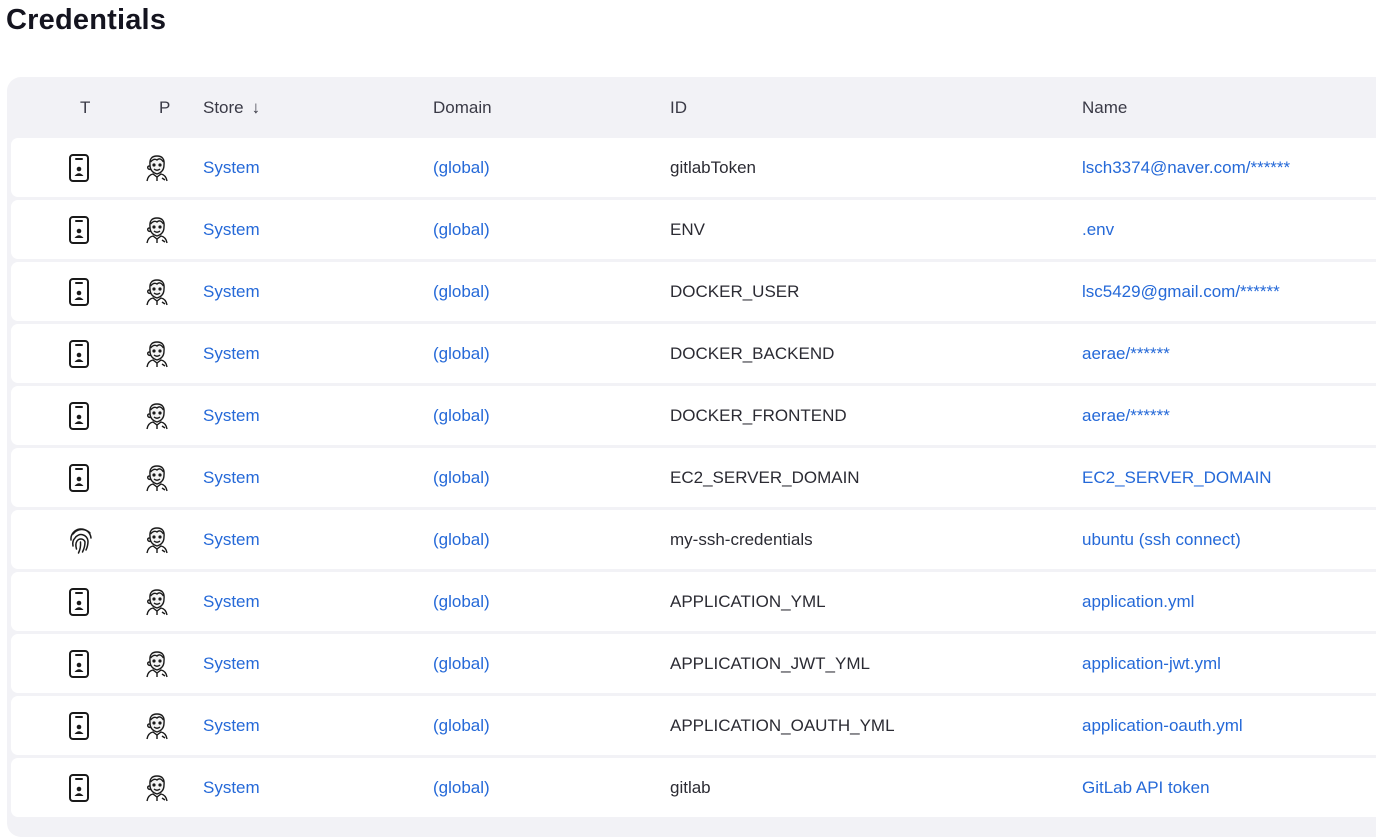 The width and height of the screenshot is (1376, 837). What do you see at coordinates (1146, 787) in the screenshot?
I see `credential-name-link: GitLab API token` at bounding box center [1146, 787].